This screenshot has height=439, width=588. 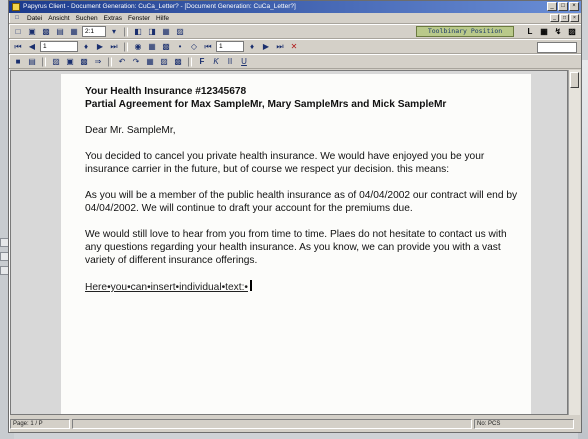 What do you see at coordinates (60, 32) in the screenshot?
I see `print-icon: ▤` at bounding box center [60, 32].